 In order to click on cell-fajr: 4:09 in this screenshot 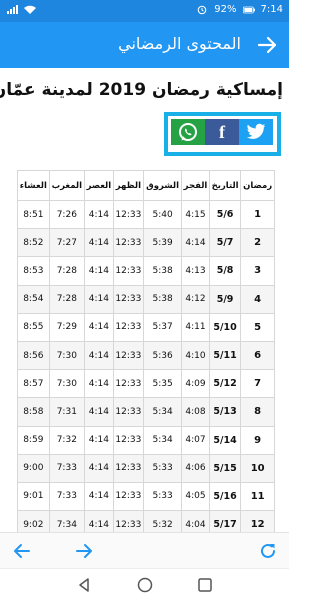, I will do `click(195, 384)`.